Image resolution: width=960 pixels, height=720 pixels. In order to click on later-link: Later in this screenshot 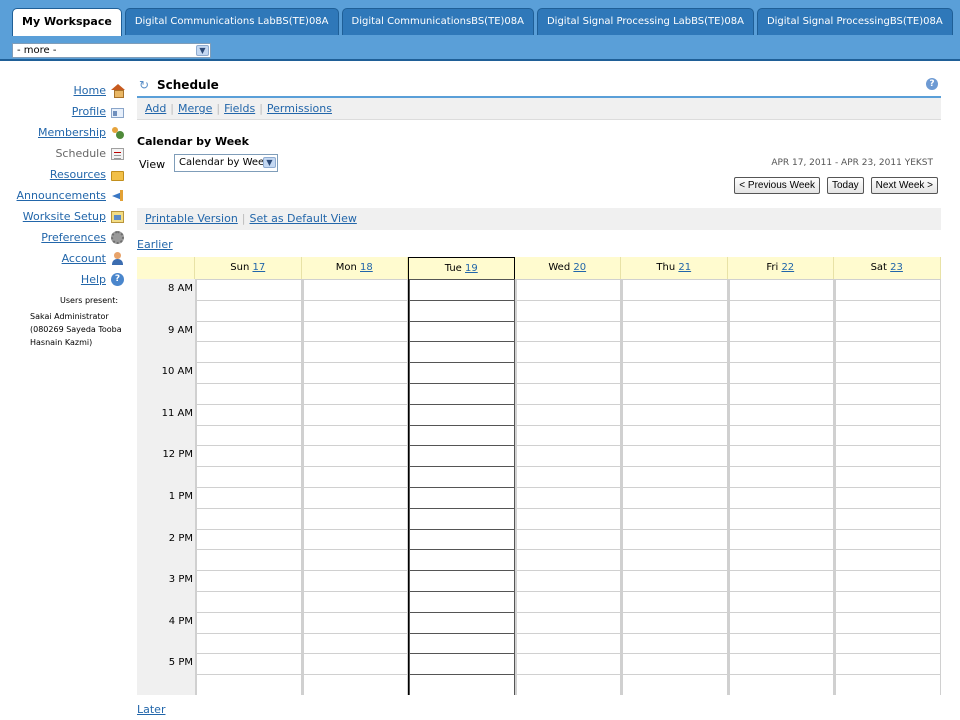, I will do `click(151, 709)`.